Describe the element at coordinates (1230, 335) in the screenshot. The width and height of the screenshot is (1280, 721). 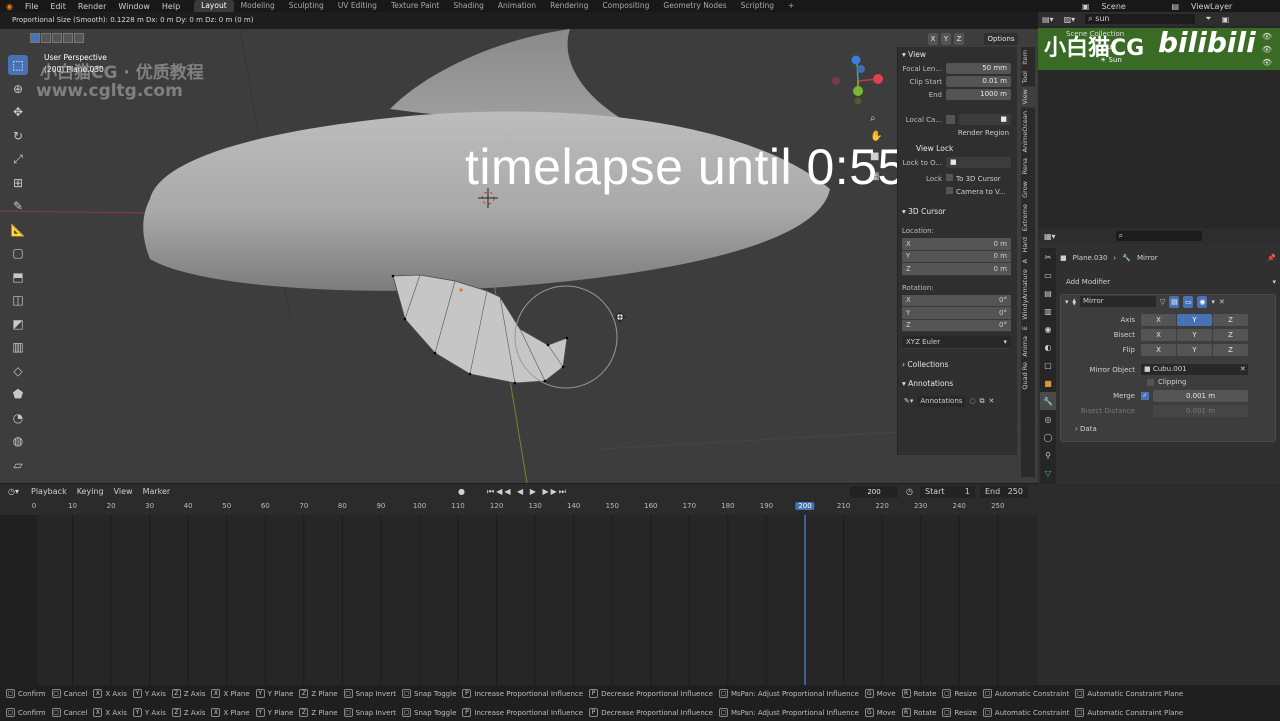
I see `bisect-z-toggle: Z` at that location.